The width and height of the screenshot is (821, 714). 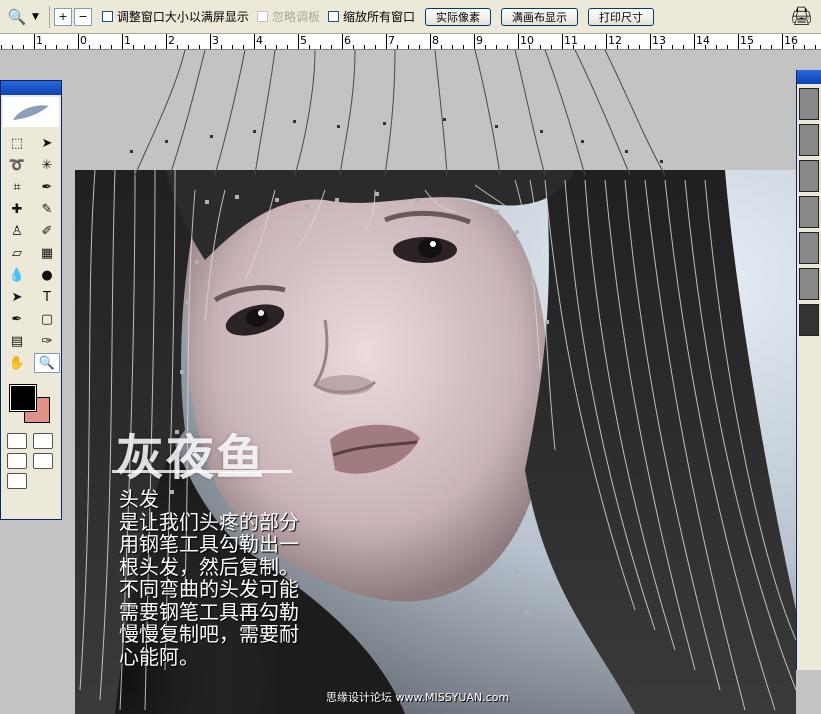 What do you see at coordinates (31, 112) in the screenshot?
I see `feather-logo-icon` at bounding box center [31, 112].